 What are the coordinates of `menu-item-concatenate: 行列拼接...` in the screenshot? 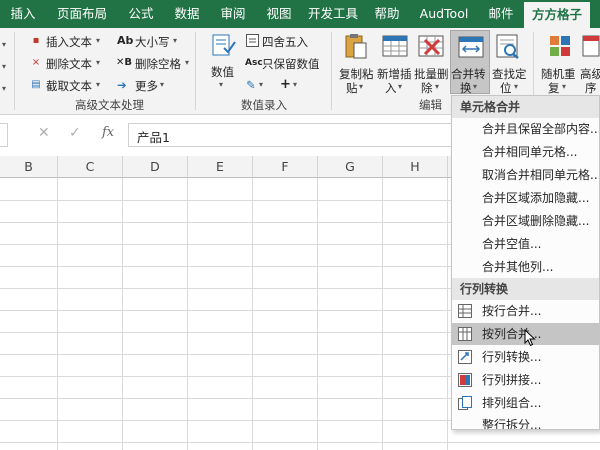 It's located at (525, 380).